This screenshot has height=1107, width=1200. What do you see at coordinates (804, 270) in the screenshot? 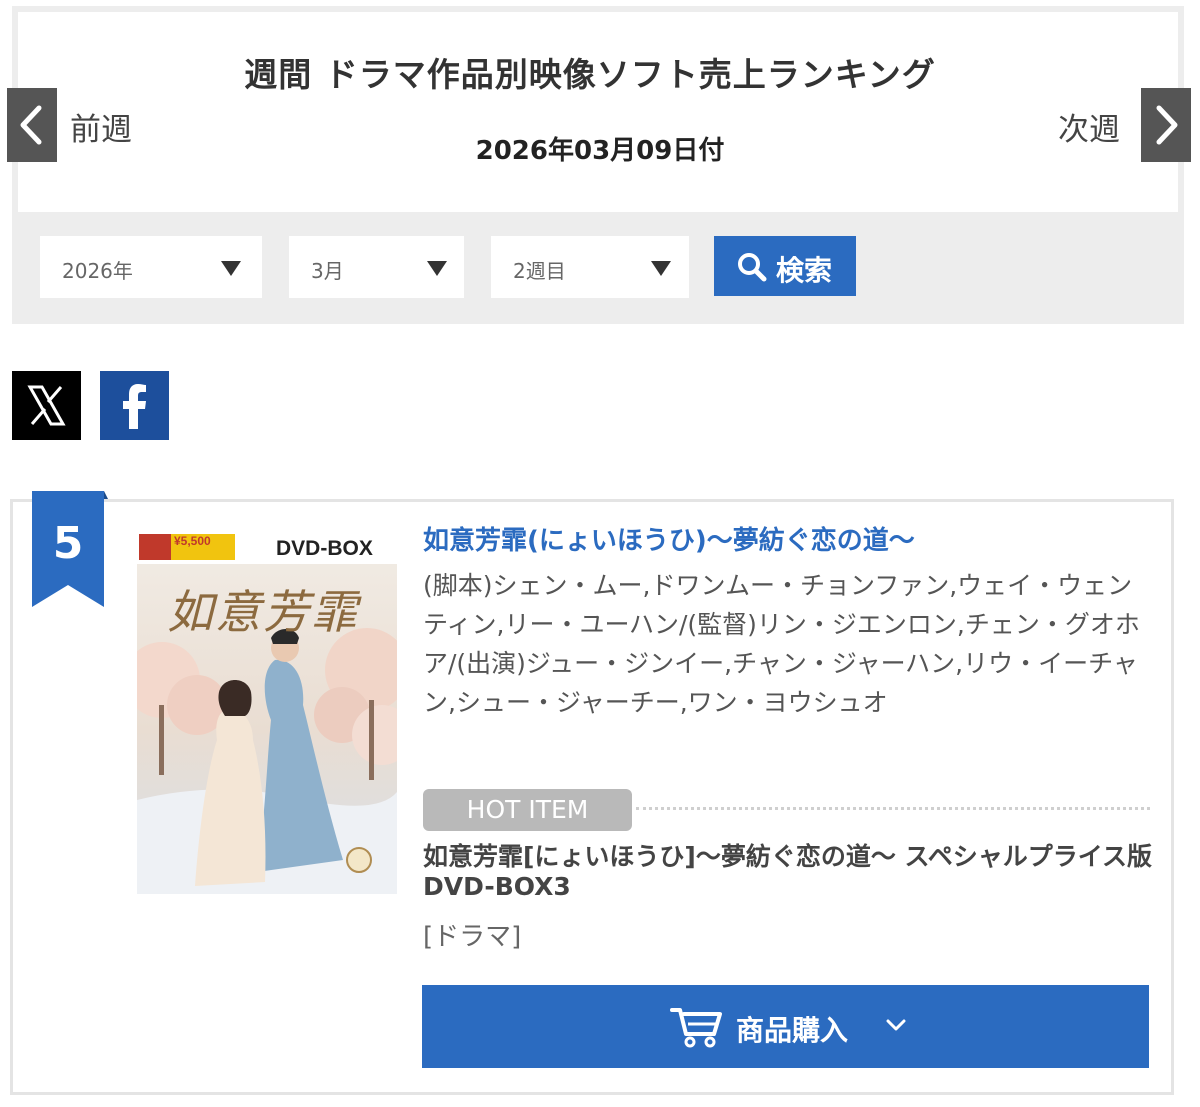
I see `search-button-label: 検索` at bounding box center [804, 270].